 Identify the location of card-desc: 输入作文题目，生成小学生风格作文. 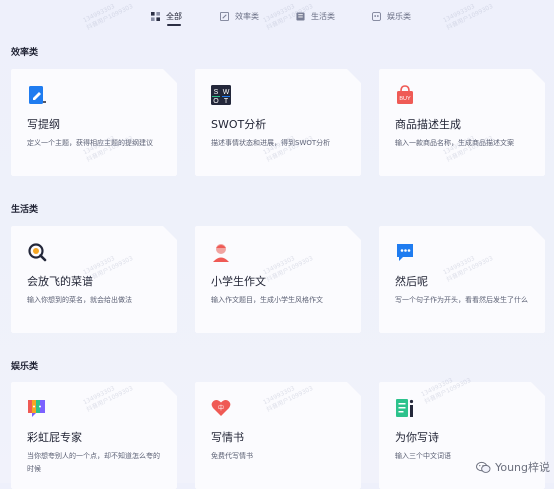
(267, 300).